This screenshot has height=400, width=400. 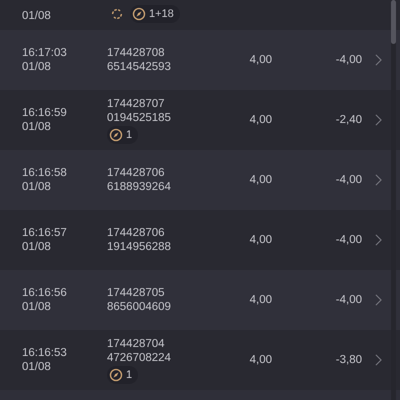 What do you see at coordinates (45, 53) in the screenshot?
I see `time-text: 16:17:03` at bounding box center [45, 53].